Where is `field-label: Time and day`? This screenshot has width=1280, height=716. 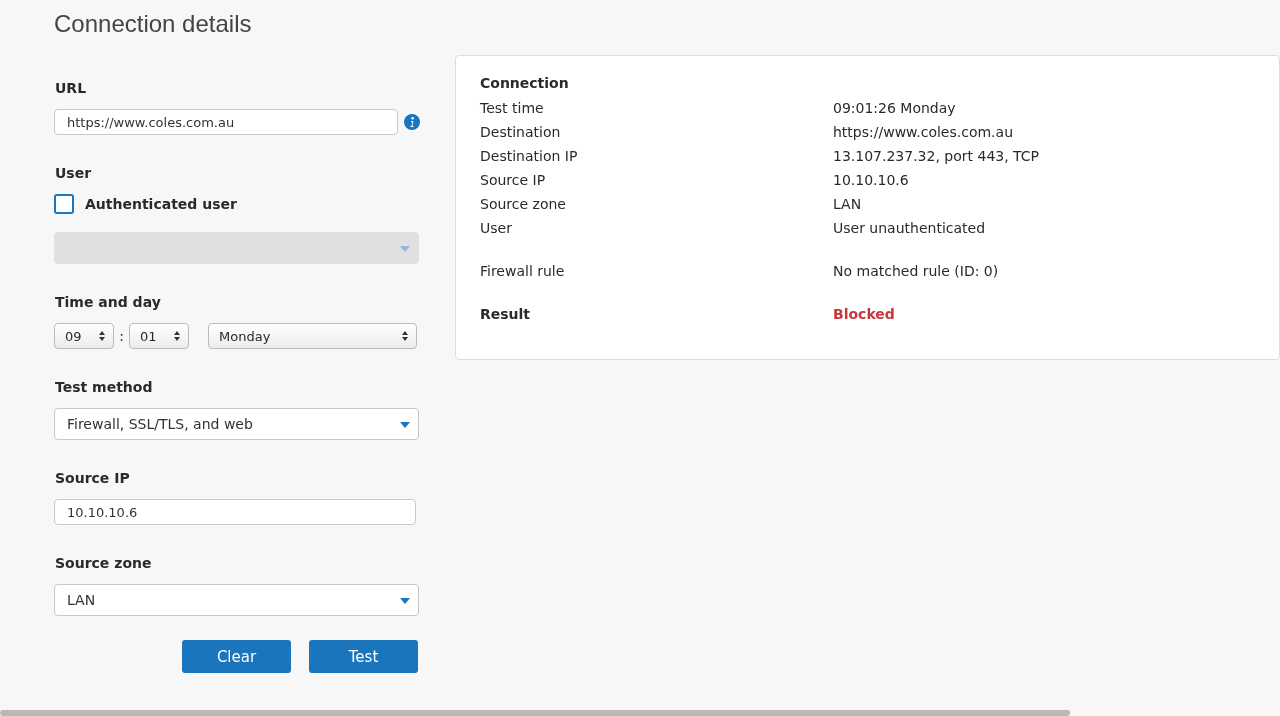
field-label: Time and day is located at coordinates (108, 302).